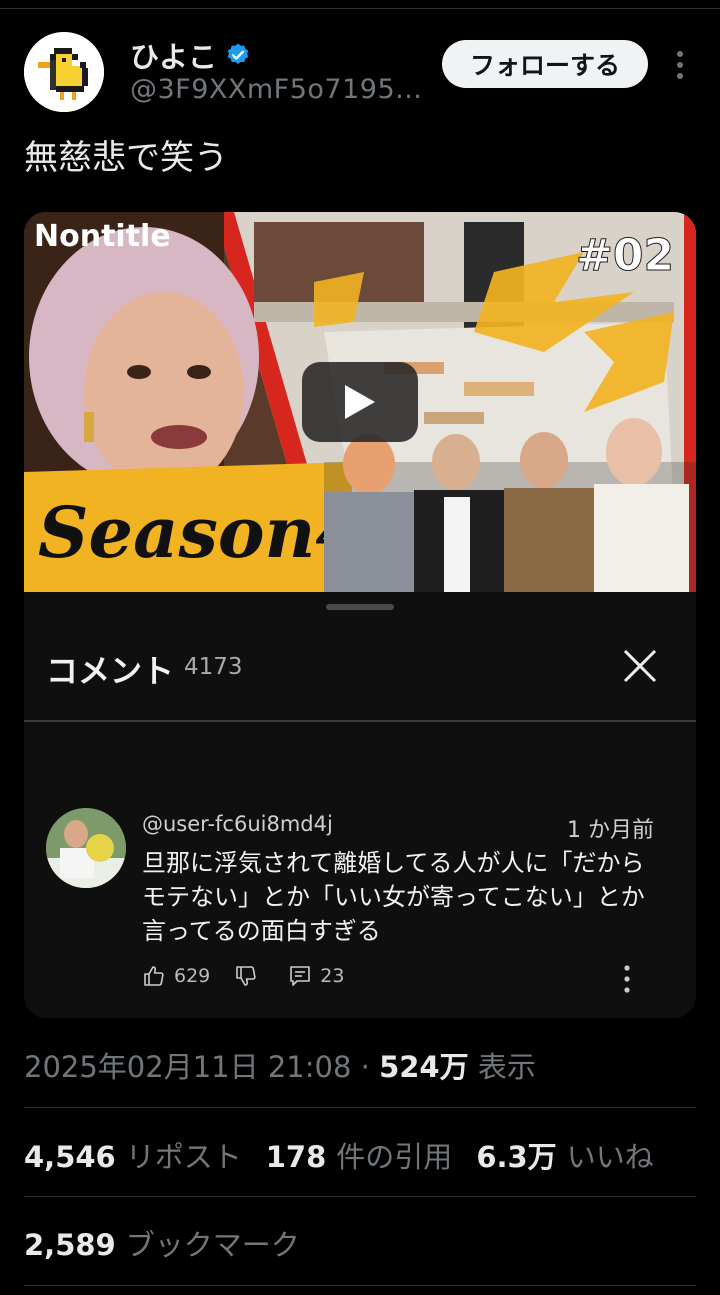  Describe the element at coordinates (192, 976) in the screenshot. I see `like-count: 629` at that location.